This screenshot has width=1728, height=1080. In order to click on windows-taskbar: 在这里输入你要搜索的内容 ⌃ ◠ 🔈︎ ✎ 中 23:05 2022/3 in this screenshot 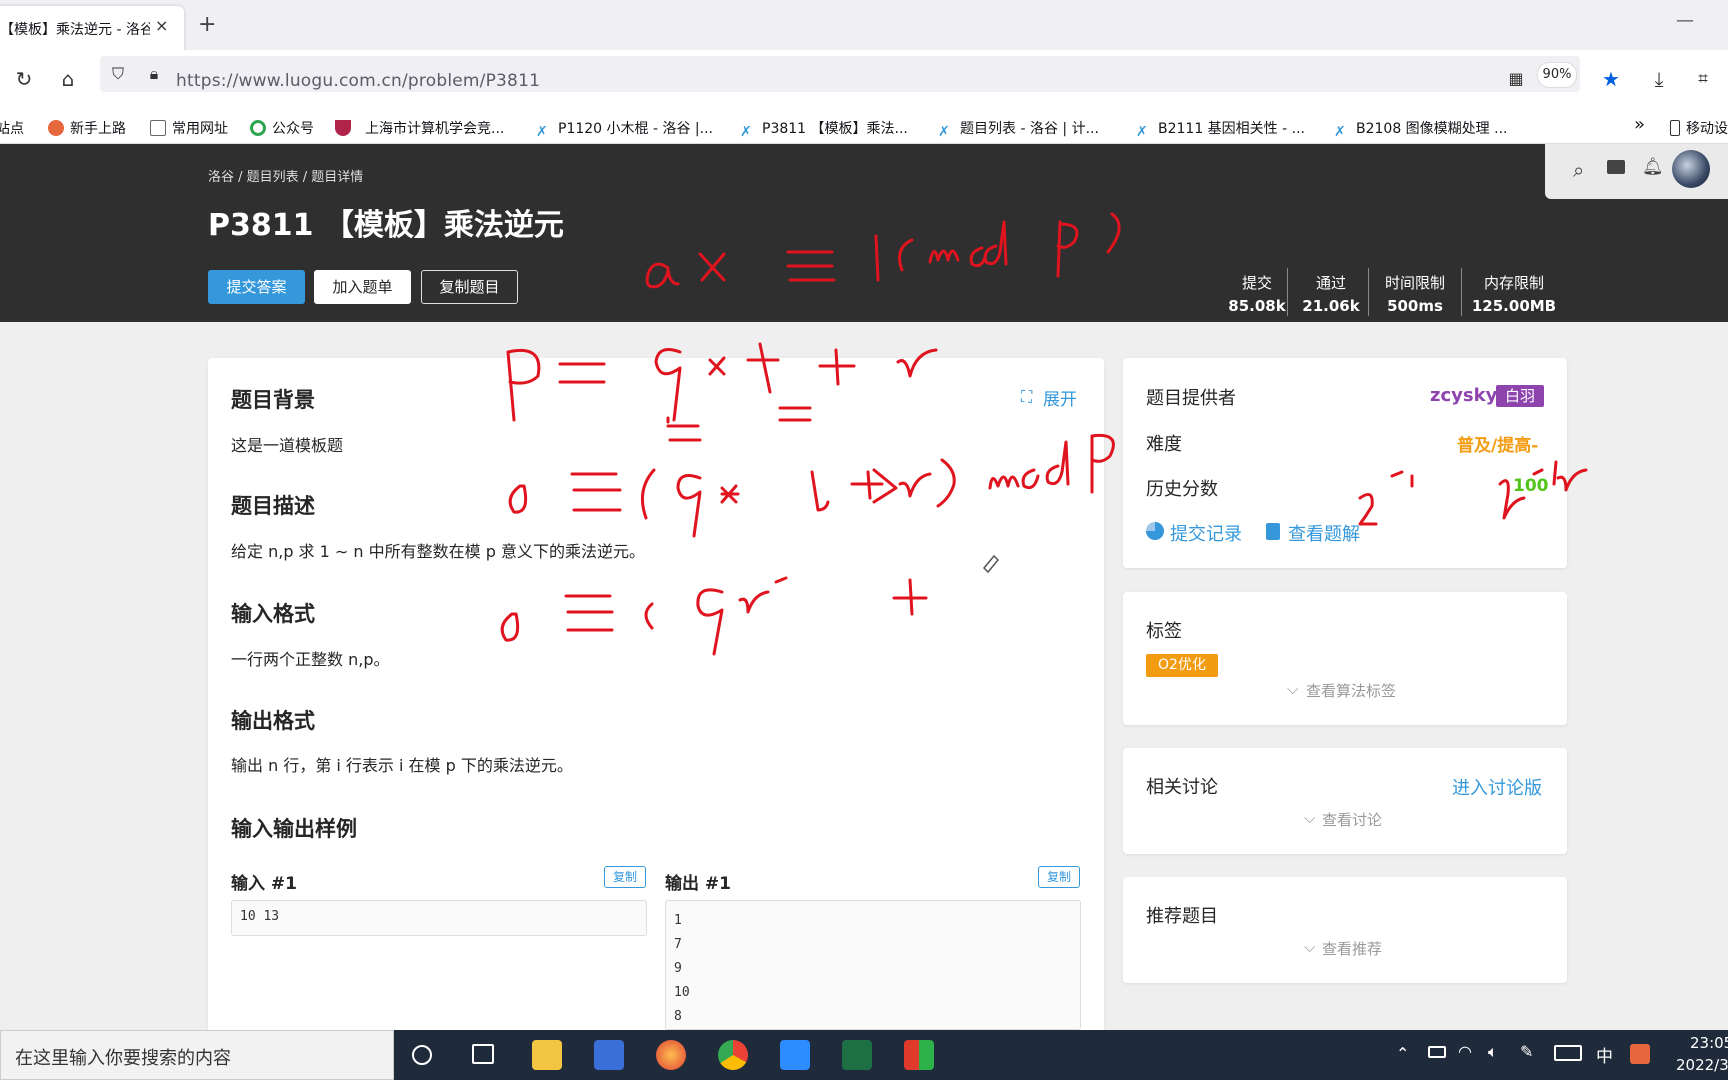, I will do `click(864, 1055)`.